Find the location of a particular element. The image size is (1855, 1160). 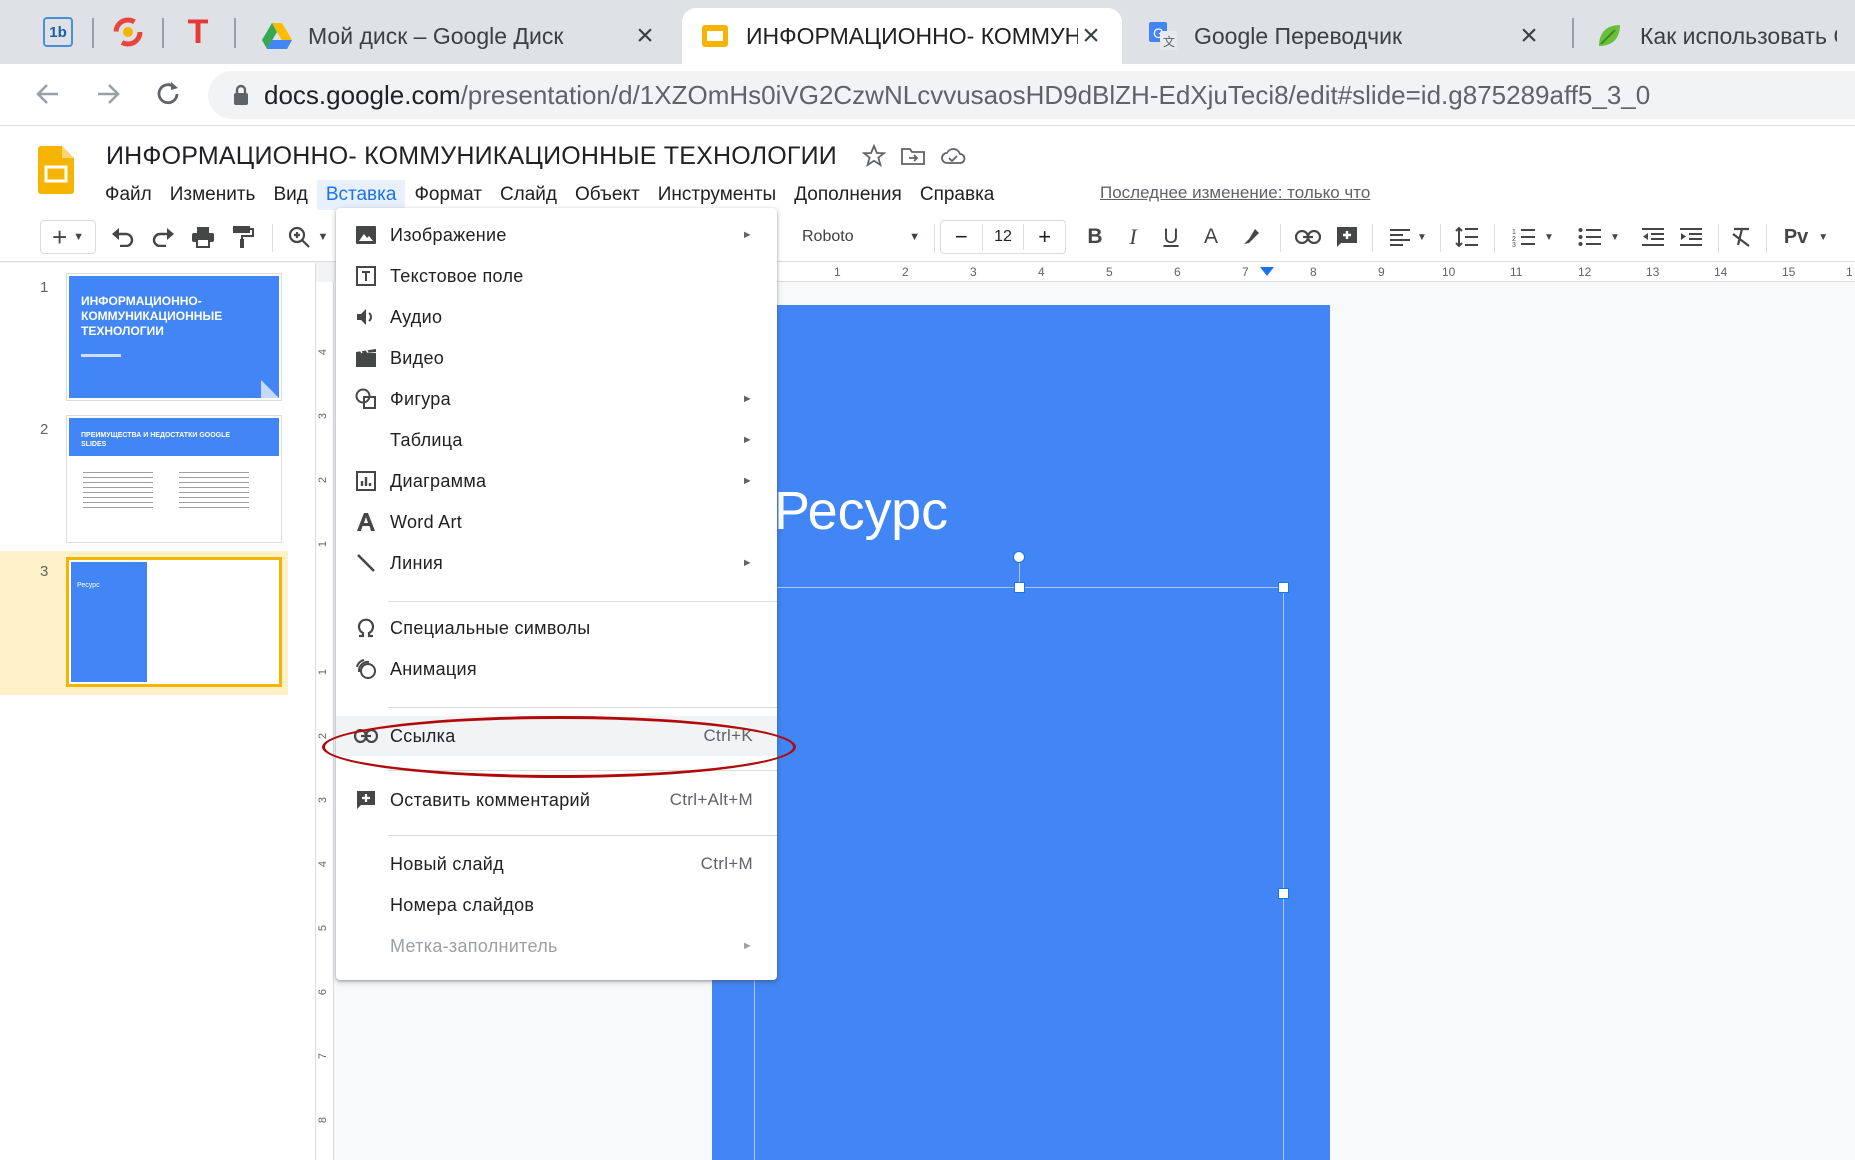

slide-title: Ресурс is located at coordinates (861, 511).